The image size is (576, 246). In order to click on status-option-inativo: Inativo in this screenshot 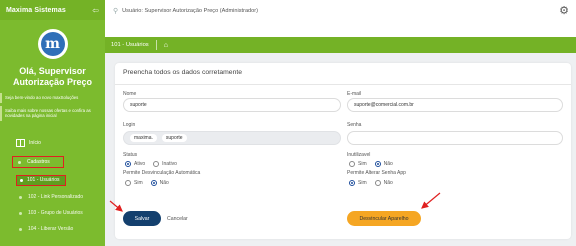, I will do `click(165, 164)`.